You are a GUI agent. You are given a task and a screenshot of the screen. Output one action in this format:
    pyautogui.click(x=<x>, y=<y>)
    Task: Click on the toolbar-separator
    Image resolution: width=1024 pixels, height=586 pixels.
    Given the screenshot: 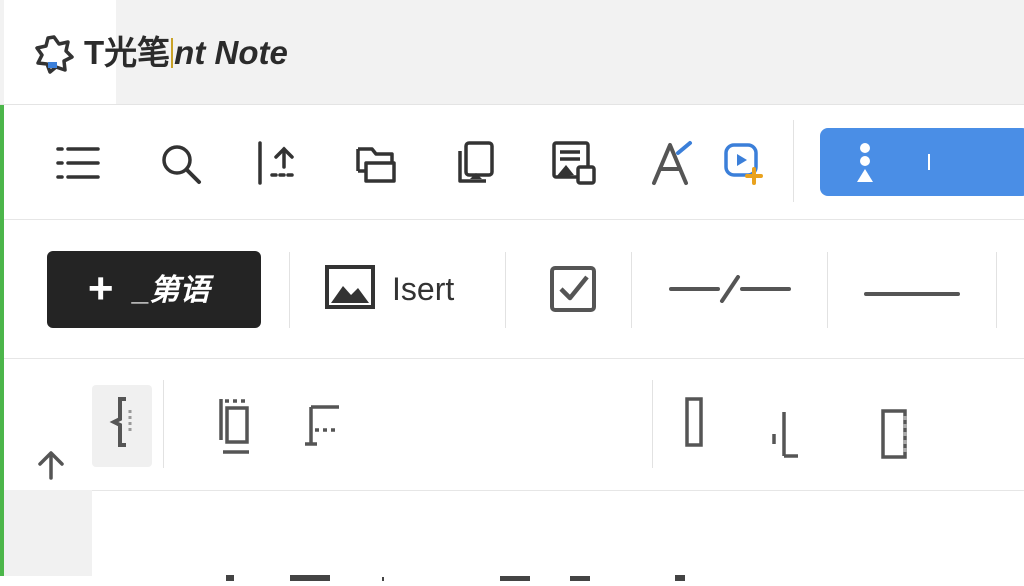 What is the action you would take?
    pyautogui.click(x=793, y=161)
    